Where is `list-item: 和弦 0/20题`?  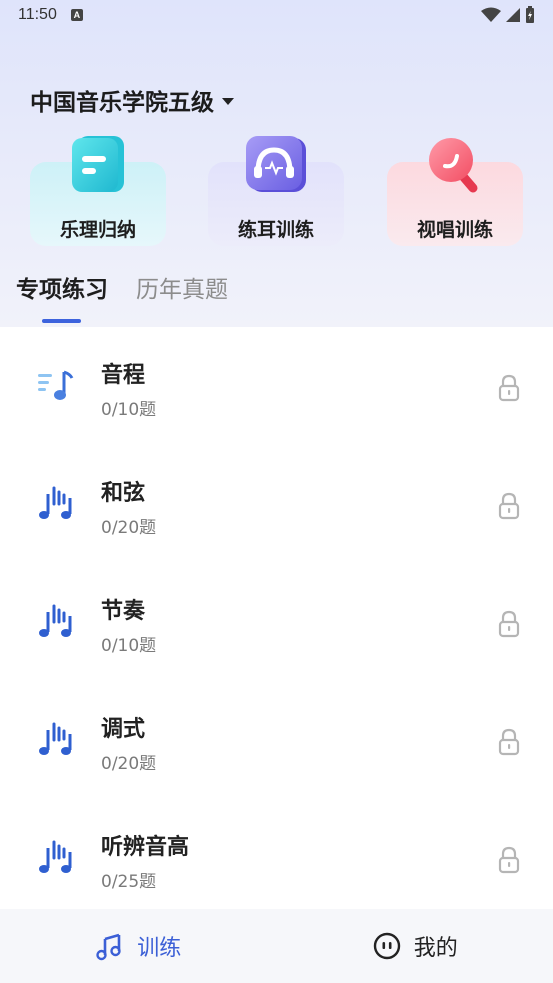 list-item: 和弦 0/20题 is located at coordinates (276, 504).